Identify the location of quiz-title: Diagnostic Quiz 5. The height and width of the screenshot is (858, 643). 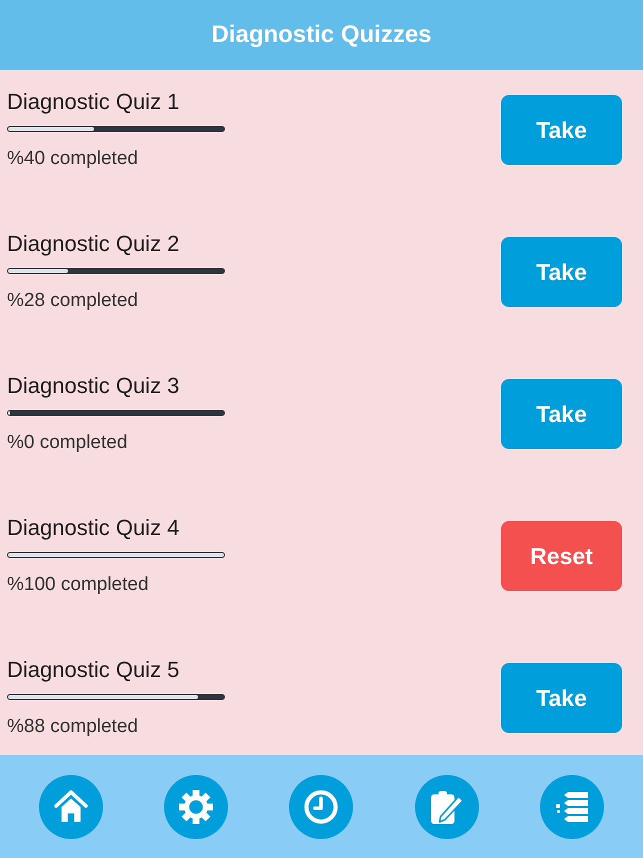
(93, 670).